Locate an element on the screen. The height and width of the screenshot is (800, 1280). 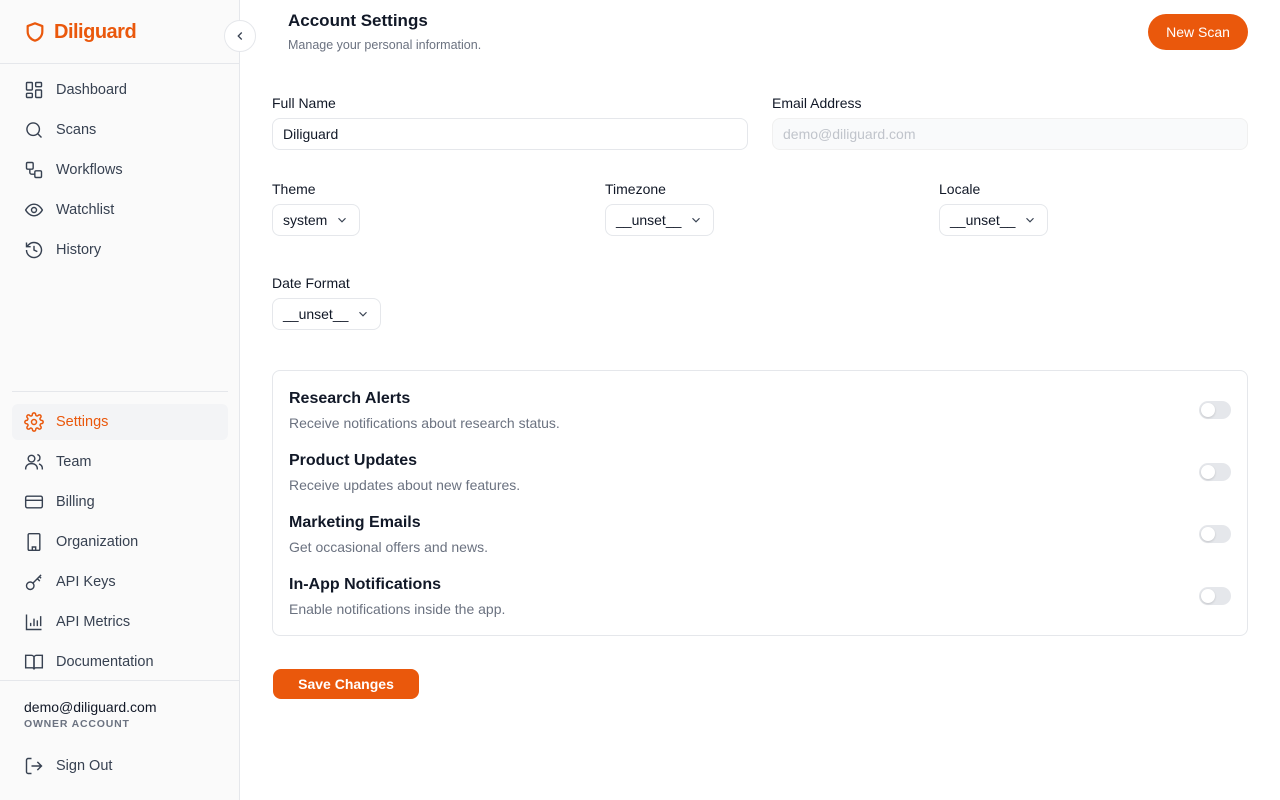
sidebar-item-label: Settings is located at coordinates (82, 422).